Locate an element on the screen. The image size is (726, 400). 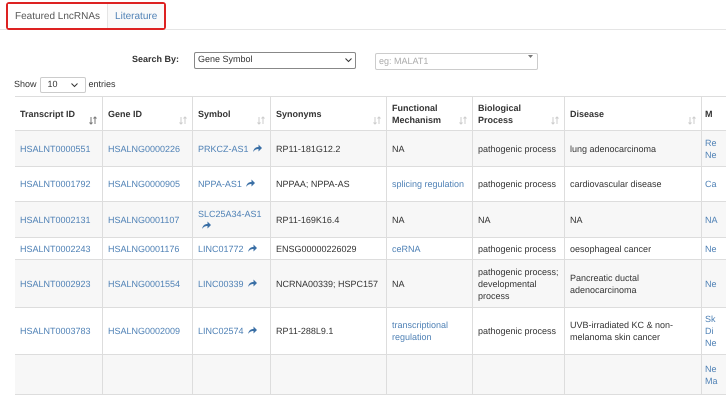
search-type-select: Gene Symbol is located at coordinates (275, 60).